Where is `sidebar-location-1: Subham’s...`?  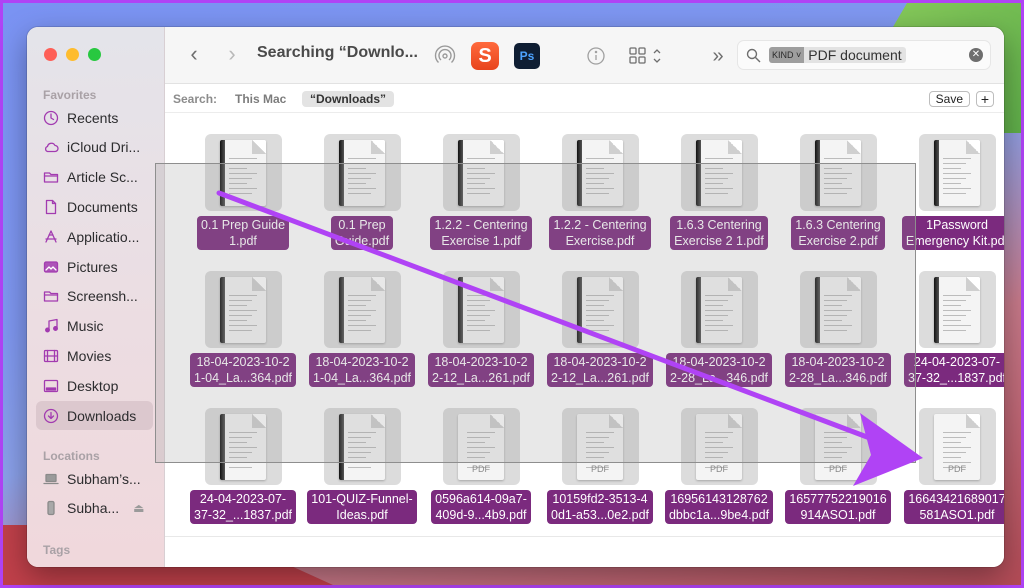 sidebar-location-1: Subham’s... is located at coordinates (94, 478).